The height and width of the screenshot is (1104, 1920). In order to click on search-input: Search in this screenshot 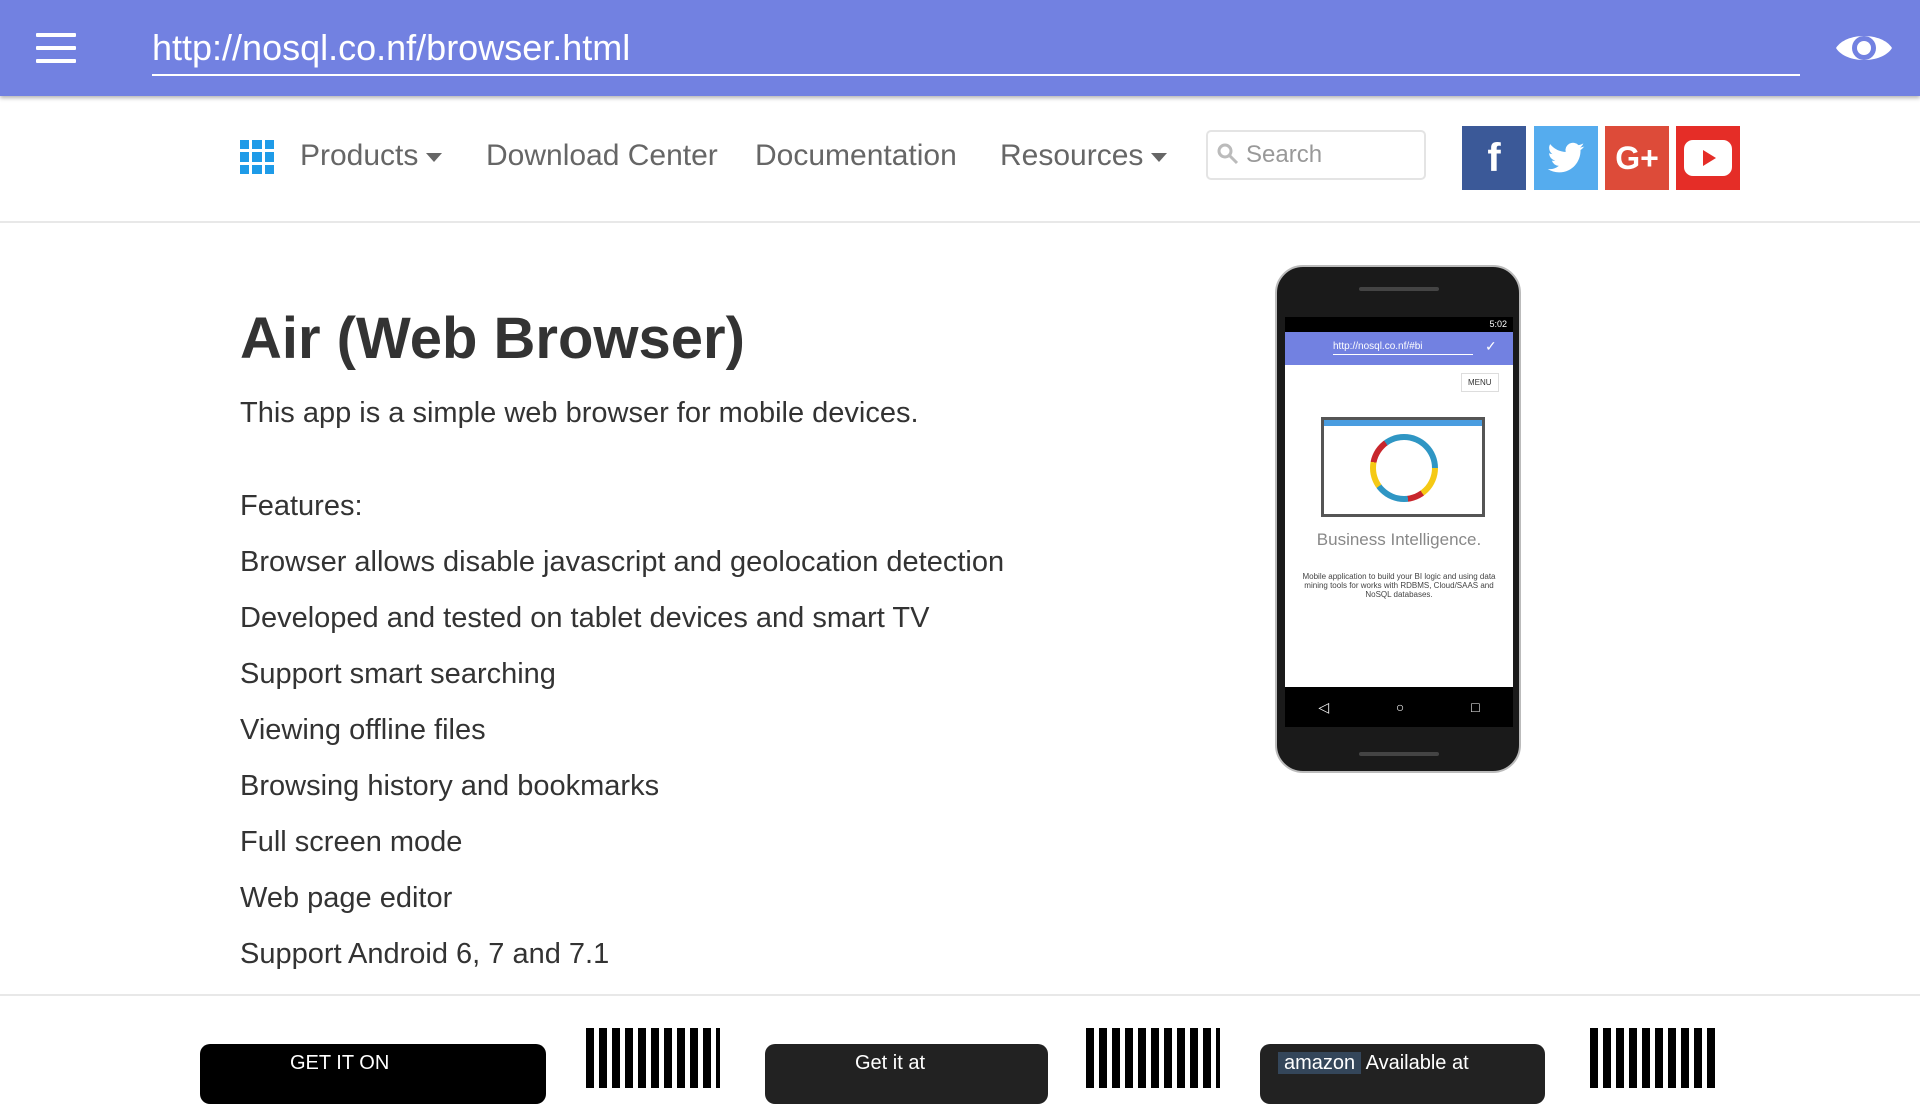, I will do `click(1316, 155)`.